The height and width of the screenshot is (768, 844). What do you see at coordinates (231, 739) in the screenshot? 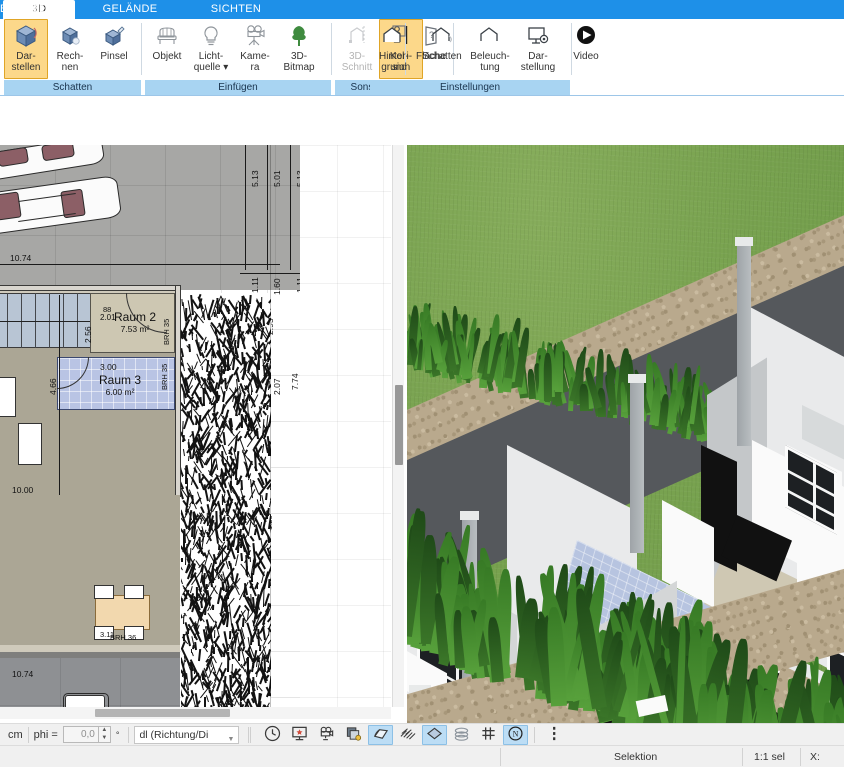
I see `chevron-down-icon: ▼` at bounding box center [231, 739].